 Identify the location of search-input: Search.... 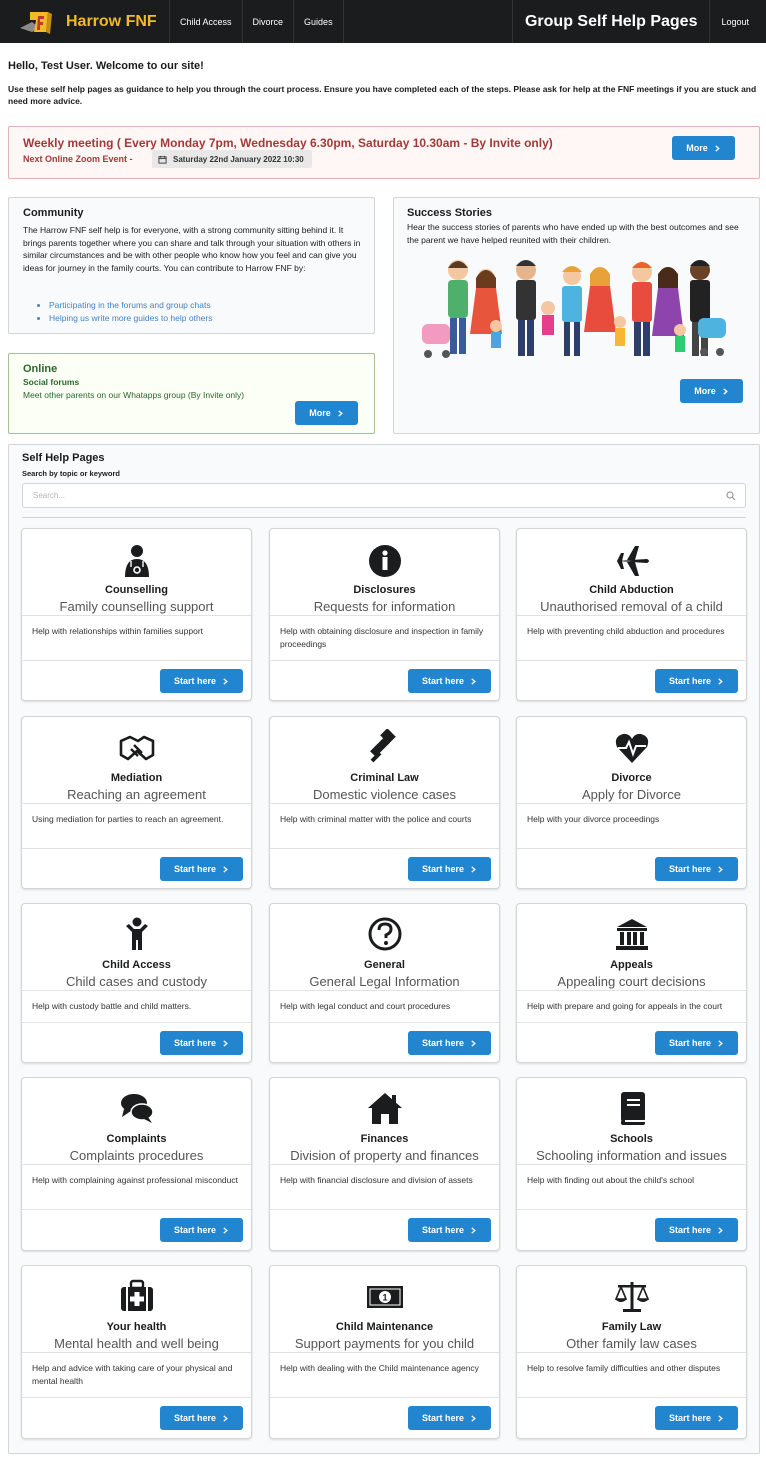
(384, 495).